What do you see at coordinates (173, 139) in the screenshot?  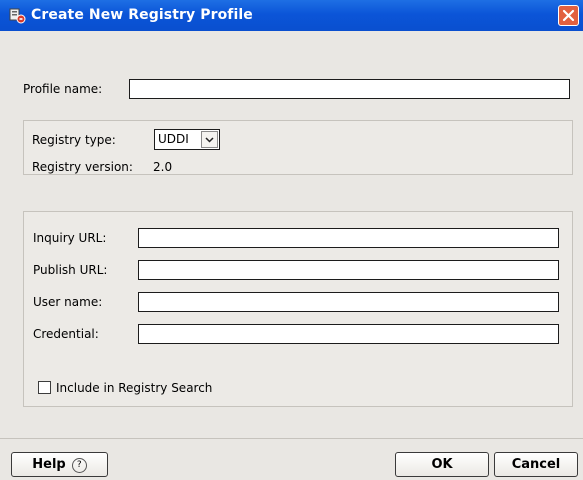 I see `registry-type-value: UDDI` at bounding box center [173, 139].